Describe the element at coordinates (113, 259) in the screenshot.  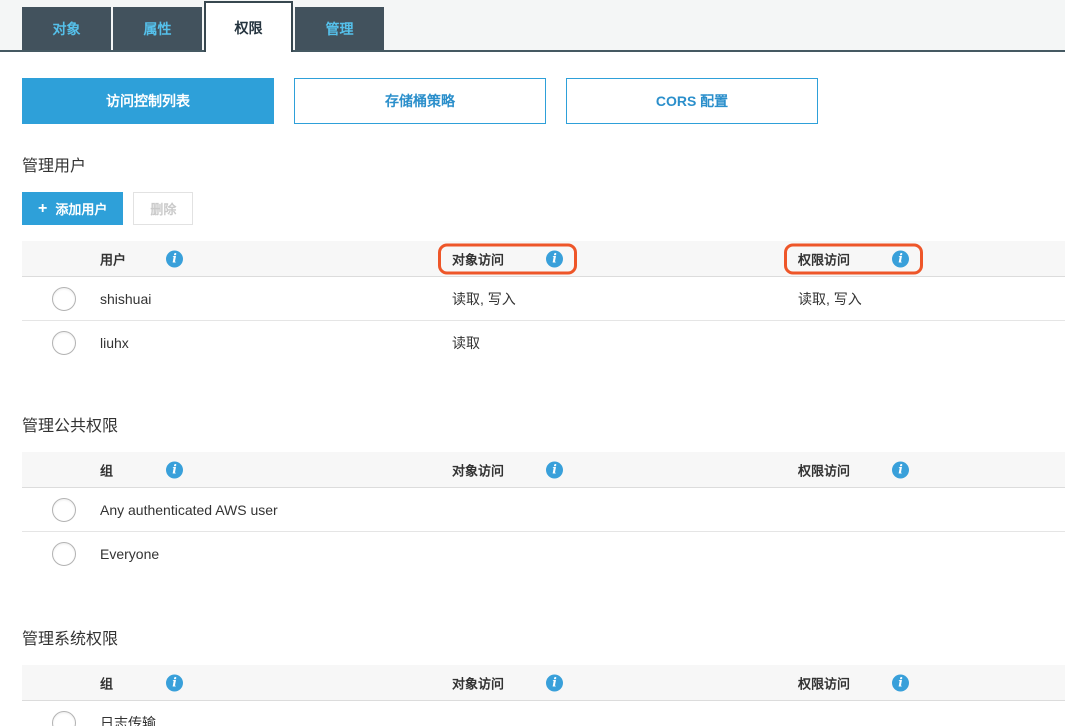
I see `column-header-user-label: 用户` at that location.